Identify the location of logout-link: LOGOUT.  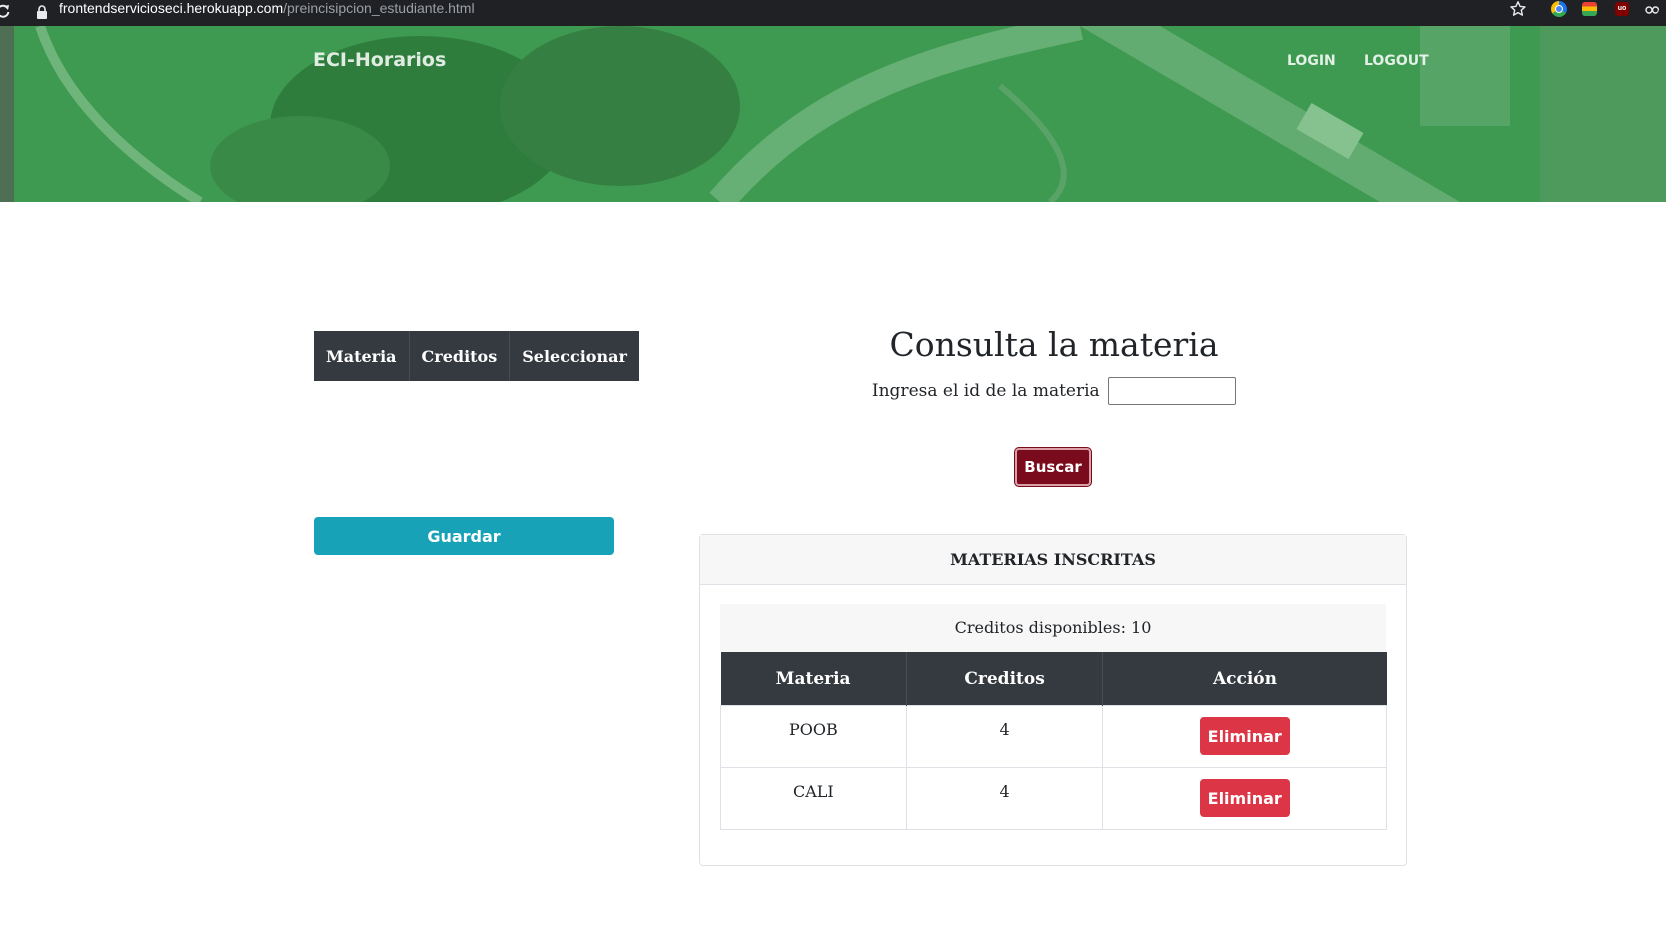
(1396, 61).